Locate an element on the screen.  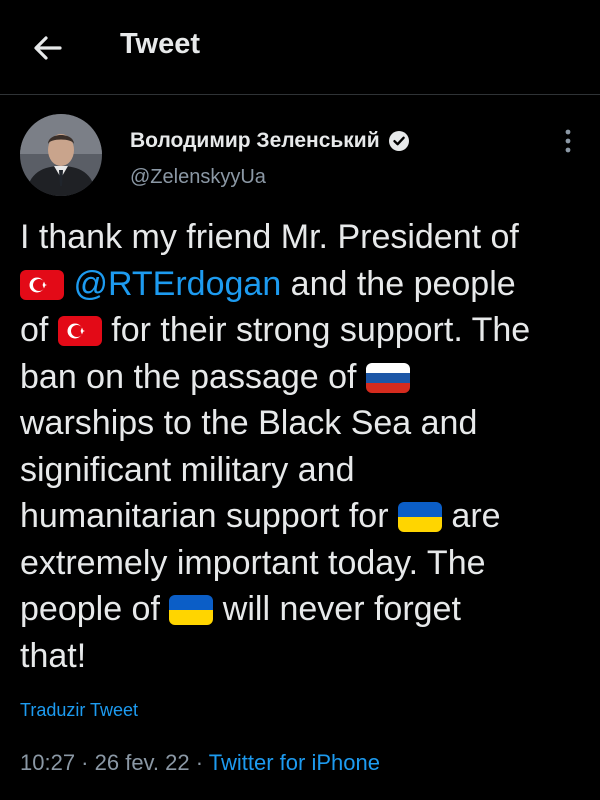
back-arrow-icon is located at coordinates (48, 48).